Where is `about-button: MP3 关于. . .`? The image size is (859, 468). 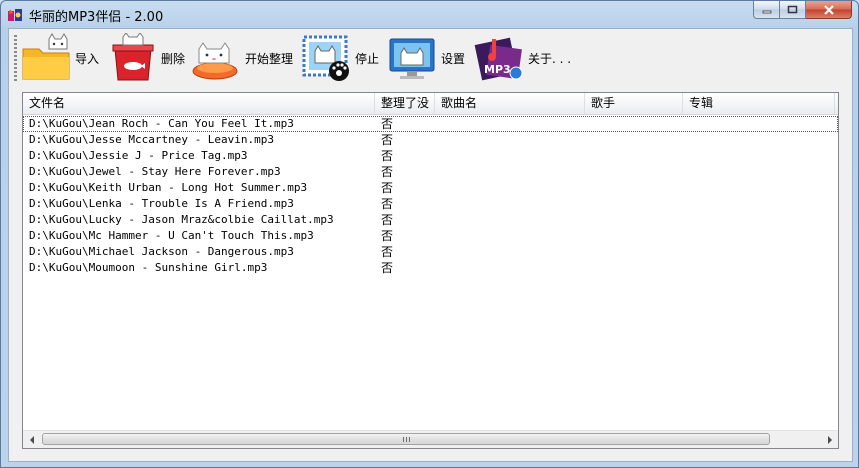
about-button: MP3 关于. . . is located at coordinates (522, 58).